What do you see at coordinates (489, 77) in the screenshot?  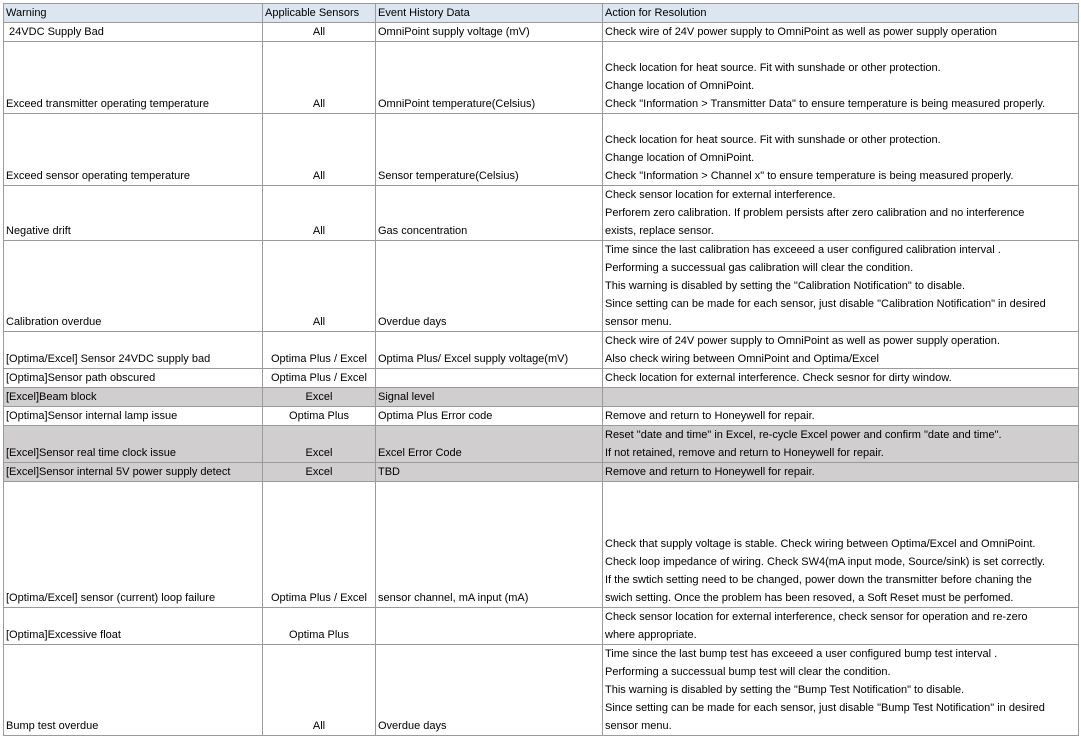 I see `cell-event-history-data: OmniPoint temperature(Celsius)` at bounding box center [489, 77].